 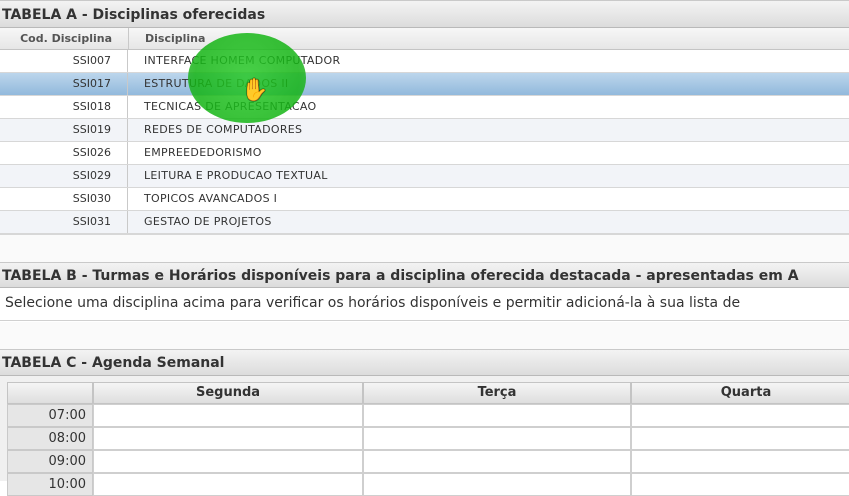 I want to click on table-row: SSI031 GESTAO DE PROJETOS, so click(x=424, y=222).